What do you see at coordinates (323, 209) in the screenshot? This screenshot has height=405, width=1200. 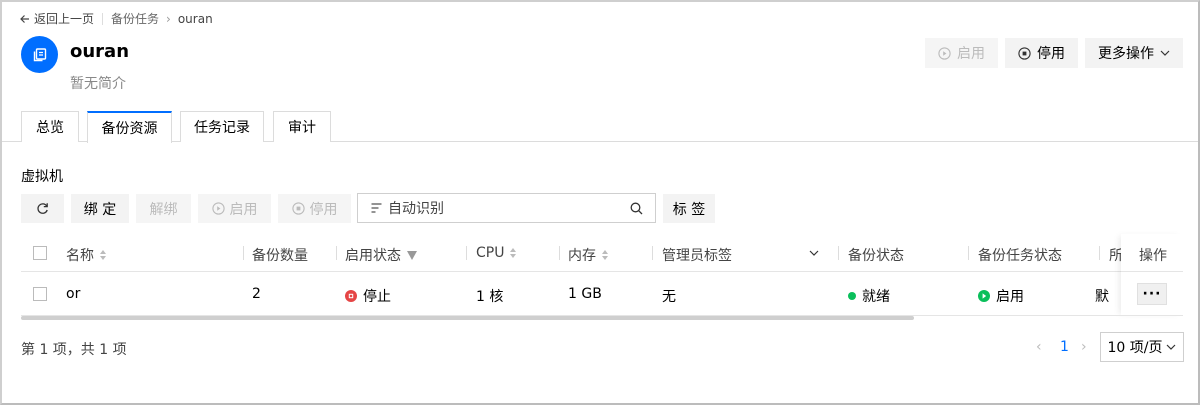 I see `disable-button-label: 停用` at bounding box center [323, 209].